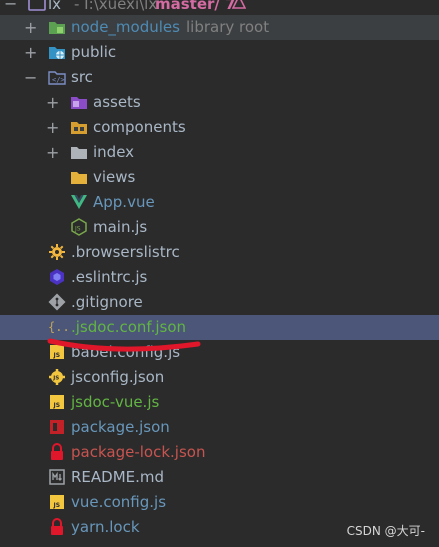 This screenshot has width=439, height=547. What do you see at coordinates (385, 531) in the screenshot?
I see `watermark: CSDN @大可-` at bounding box center [385, 531].